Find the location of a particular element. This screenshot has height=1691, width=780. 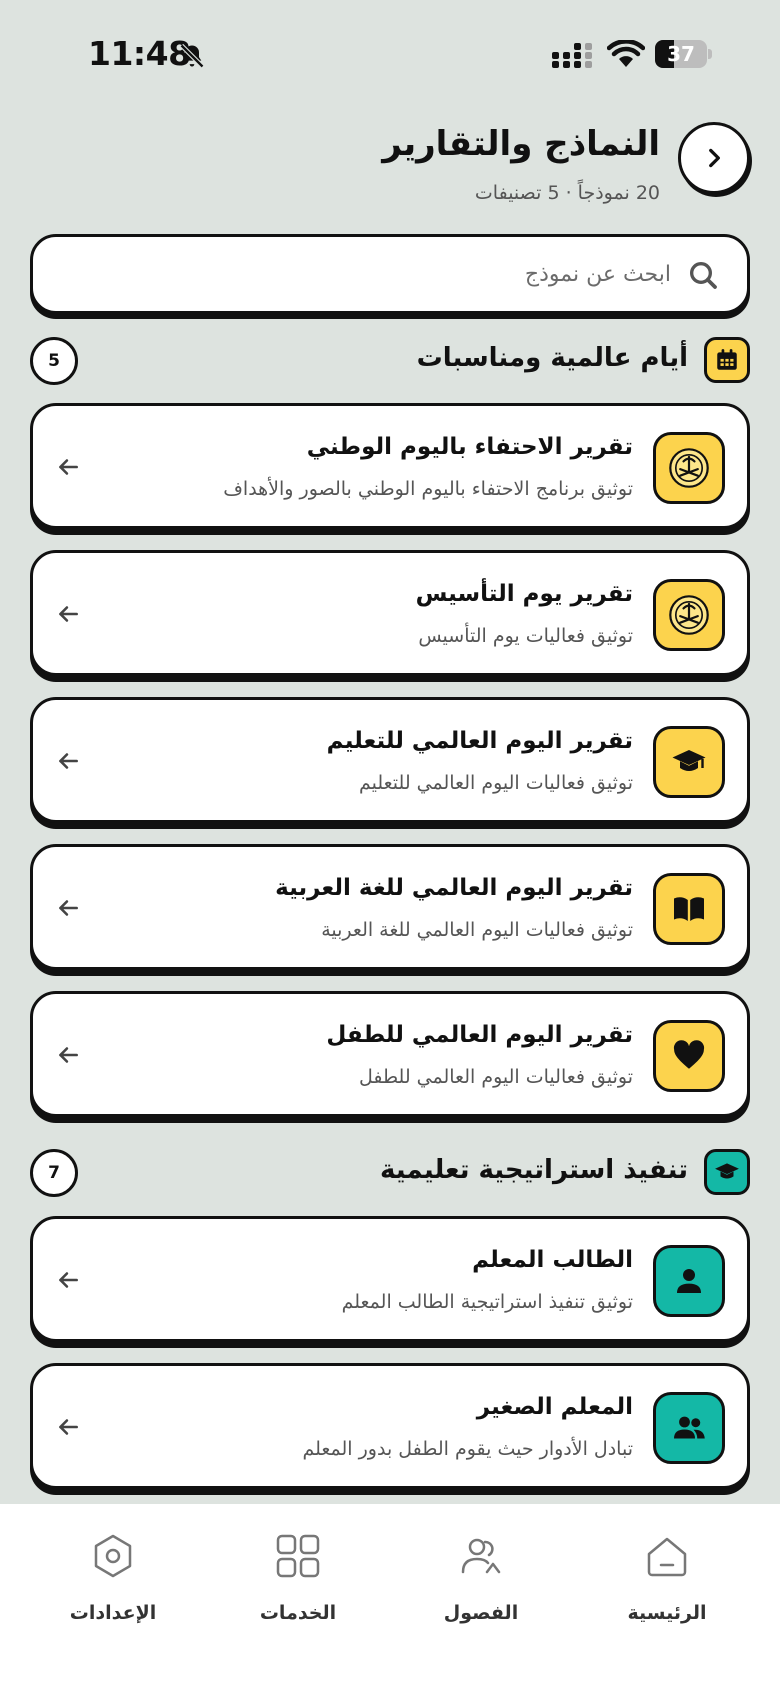

card-description: توثيق فعاليات اليوم العالمي للغة العربية is located at coordinates (477, 930).